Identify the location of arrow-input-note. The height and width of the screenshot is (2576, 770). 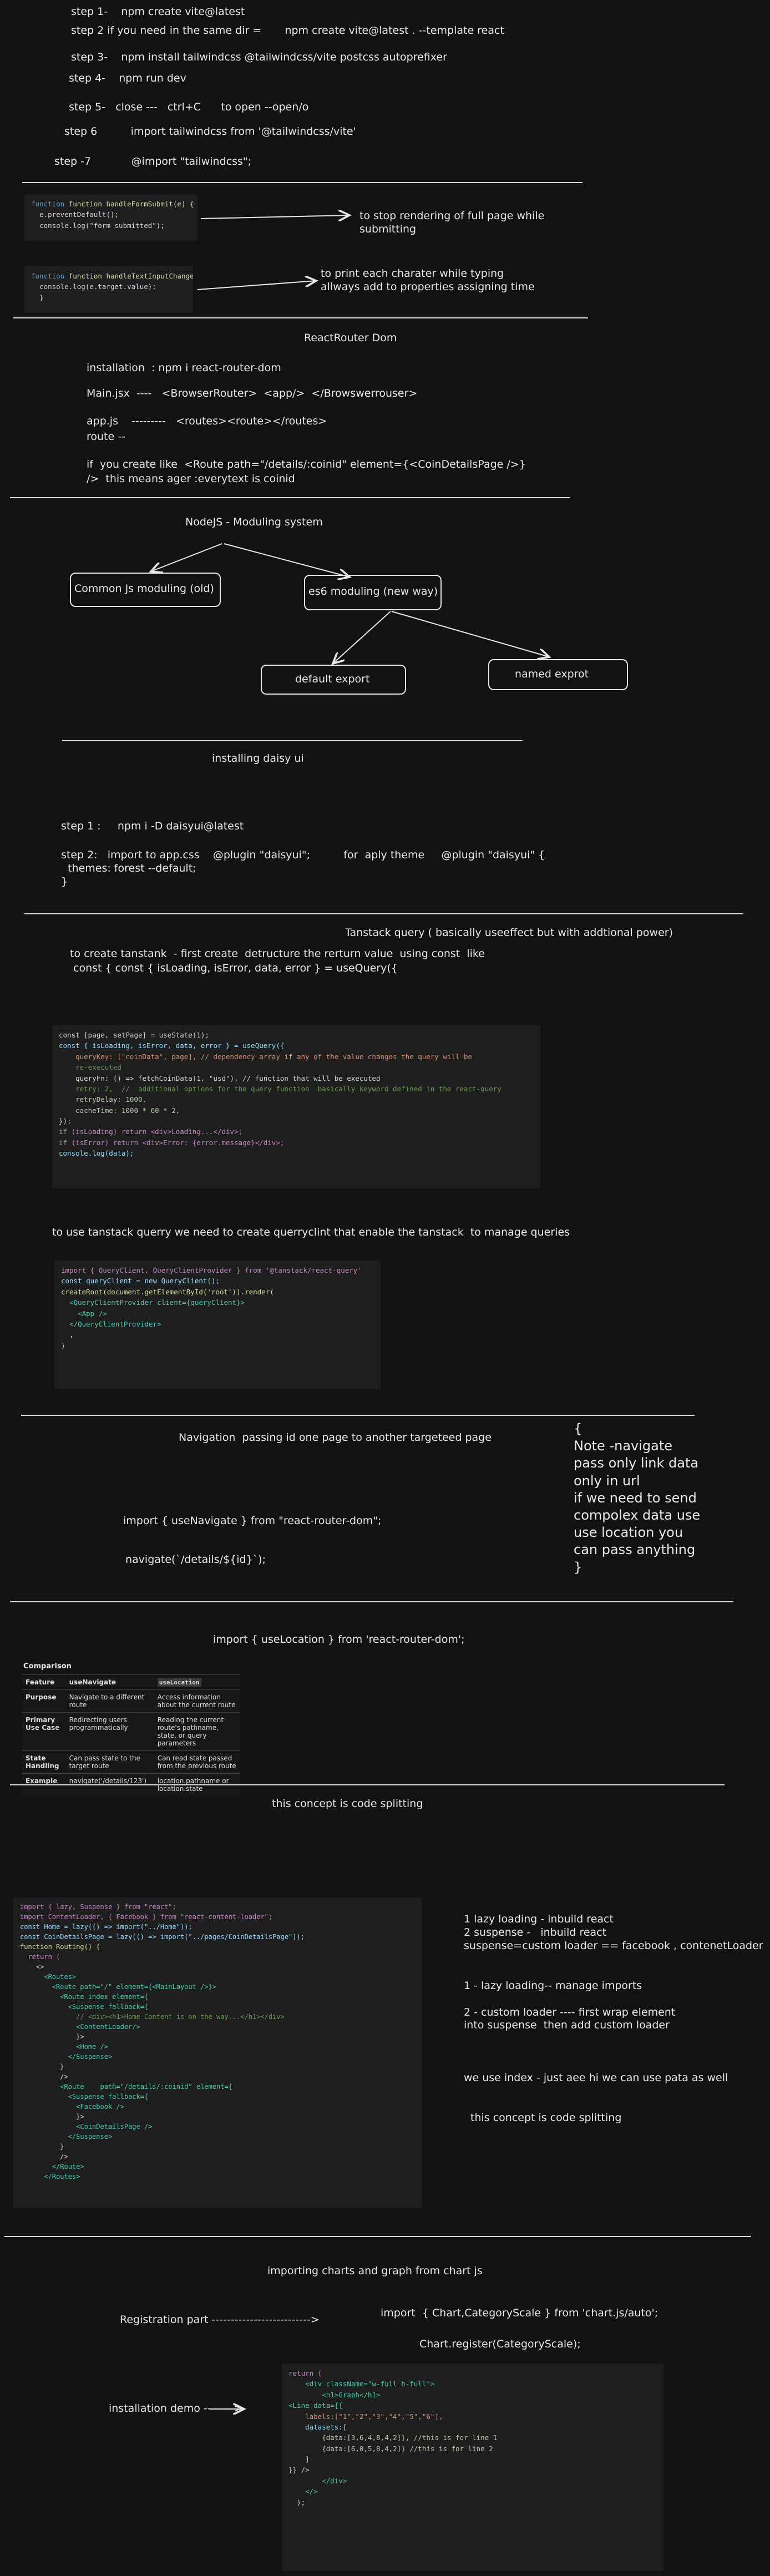
(256, 285).